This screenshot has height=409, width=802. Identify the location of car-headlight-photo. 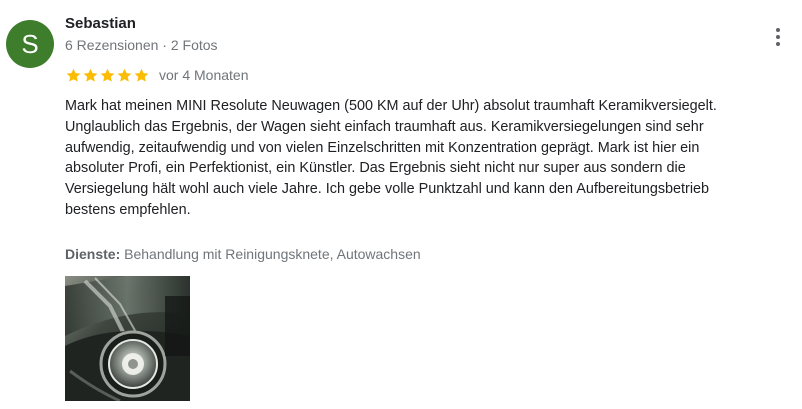
(127, 338).